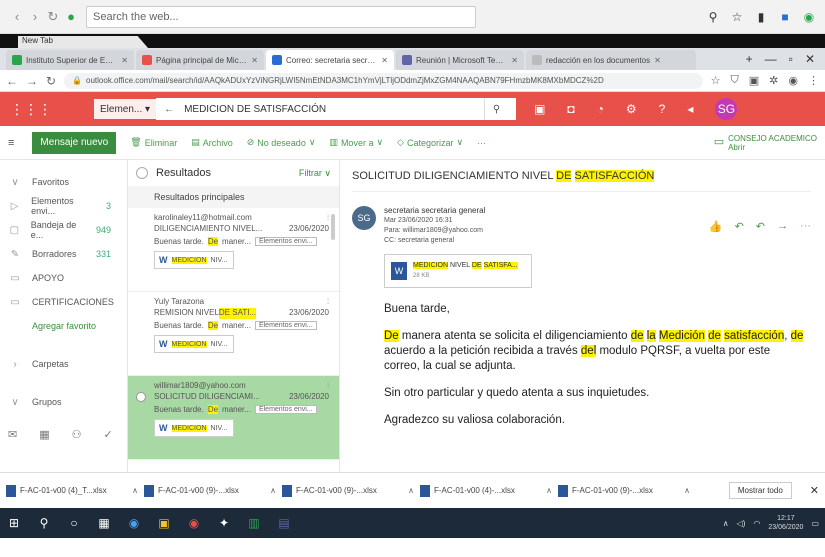  What do you see at coordinates (773, 80) in the screenshot?
I see `puzzle-icon: ✲` at bounding box center [773, 80].